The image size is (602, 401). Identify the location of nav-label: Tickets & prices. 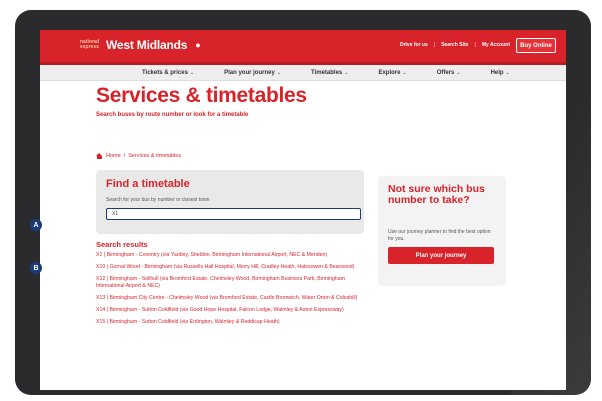
(165, 72).